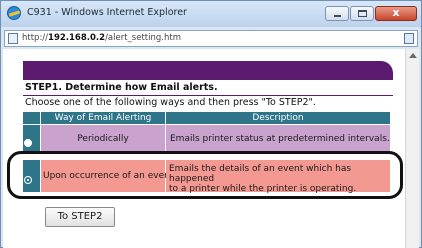 The width and height of the screenshot is (422, 248). Describe the element at coordinates (211, 38) in the screenshot. I see `address-bar: http://192.168.0.2/alert_setting.htm` at that location.